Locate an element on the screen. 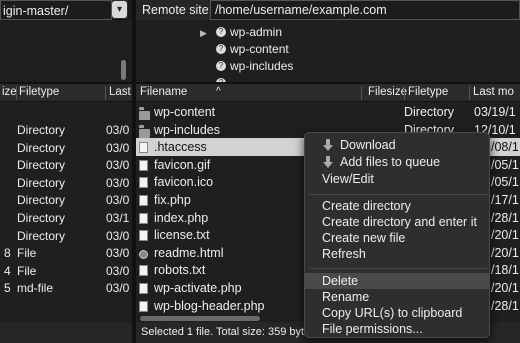 The height and width of the screenshot is (343, 520). local-file-date: 03/1 is located at coordinates (118, 218).